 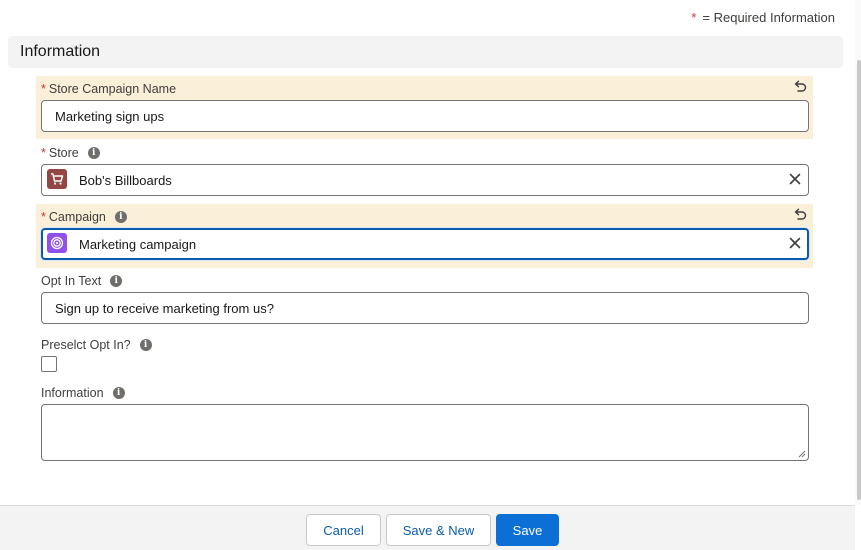 I want to click on scrollbar-track, so click(x=858, y=252).